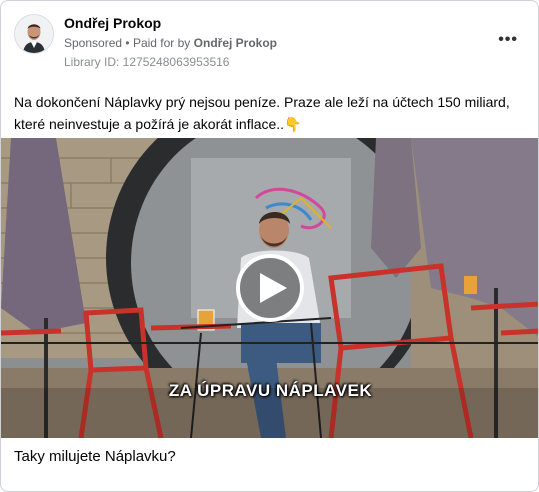 The width and height of the screenshot is (539, 492). I want to click on paid-for-label: Paid for by, so click(161, 43).